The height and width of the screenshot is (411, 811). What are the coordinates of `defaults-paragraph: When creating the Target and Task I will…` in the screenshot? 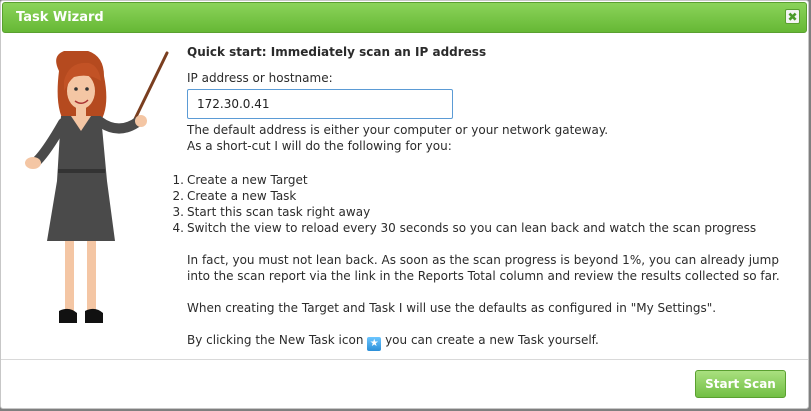 It's located at (452, 308).